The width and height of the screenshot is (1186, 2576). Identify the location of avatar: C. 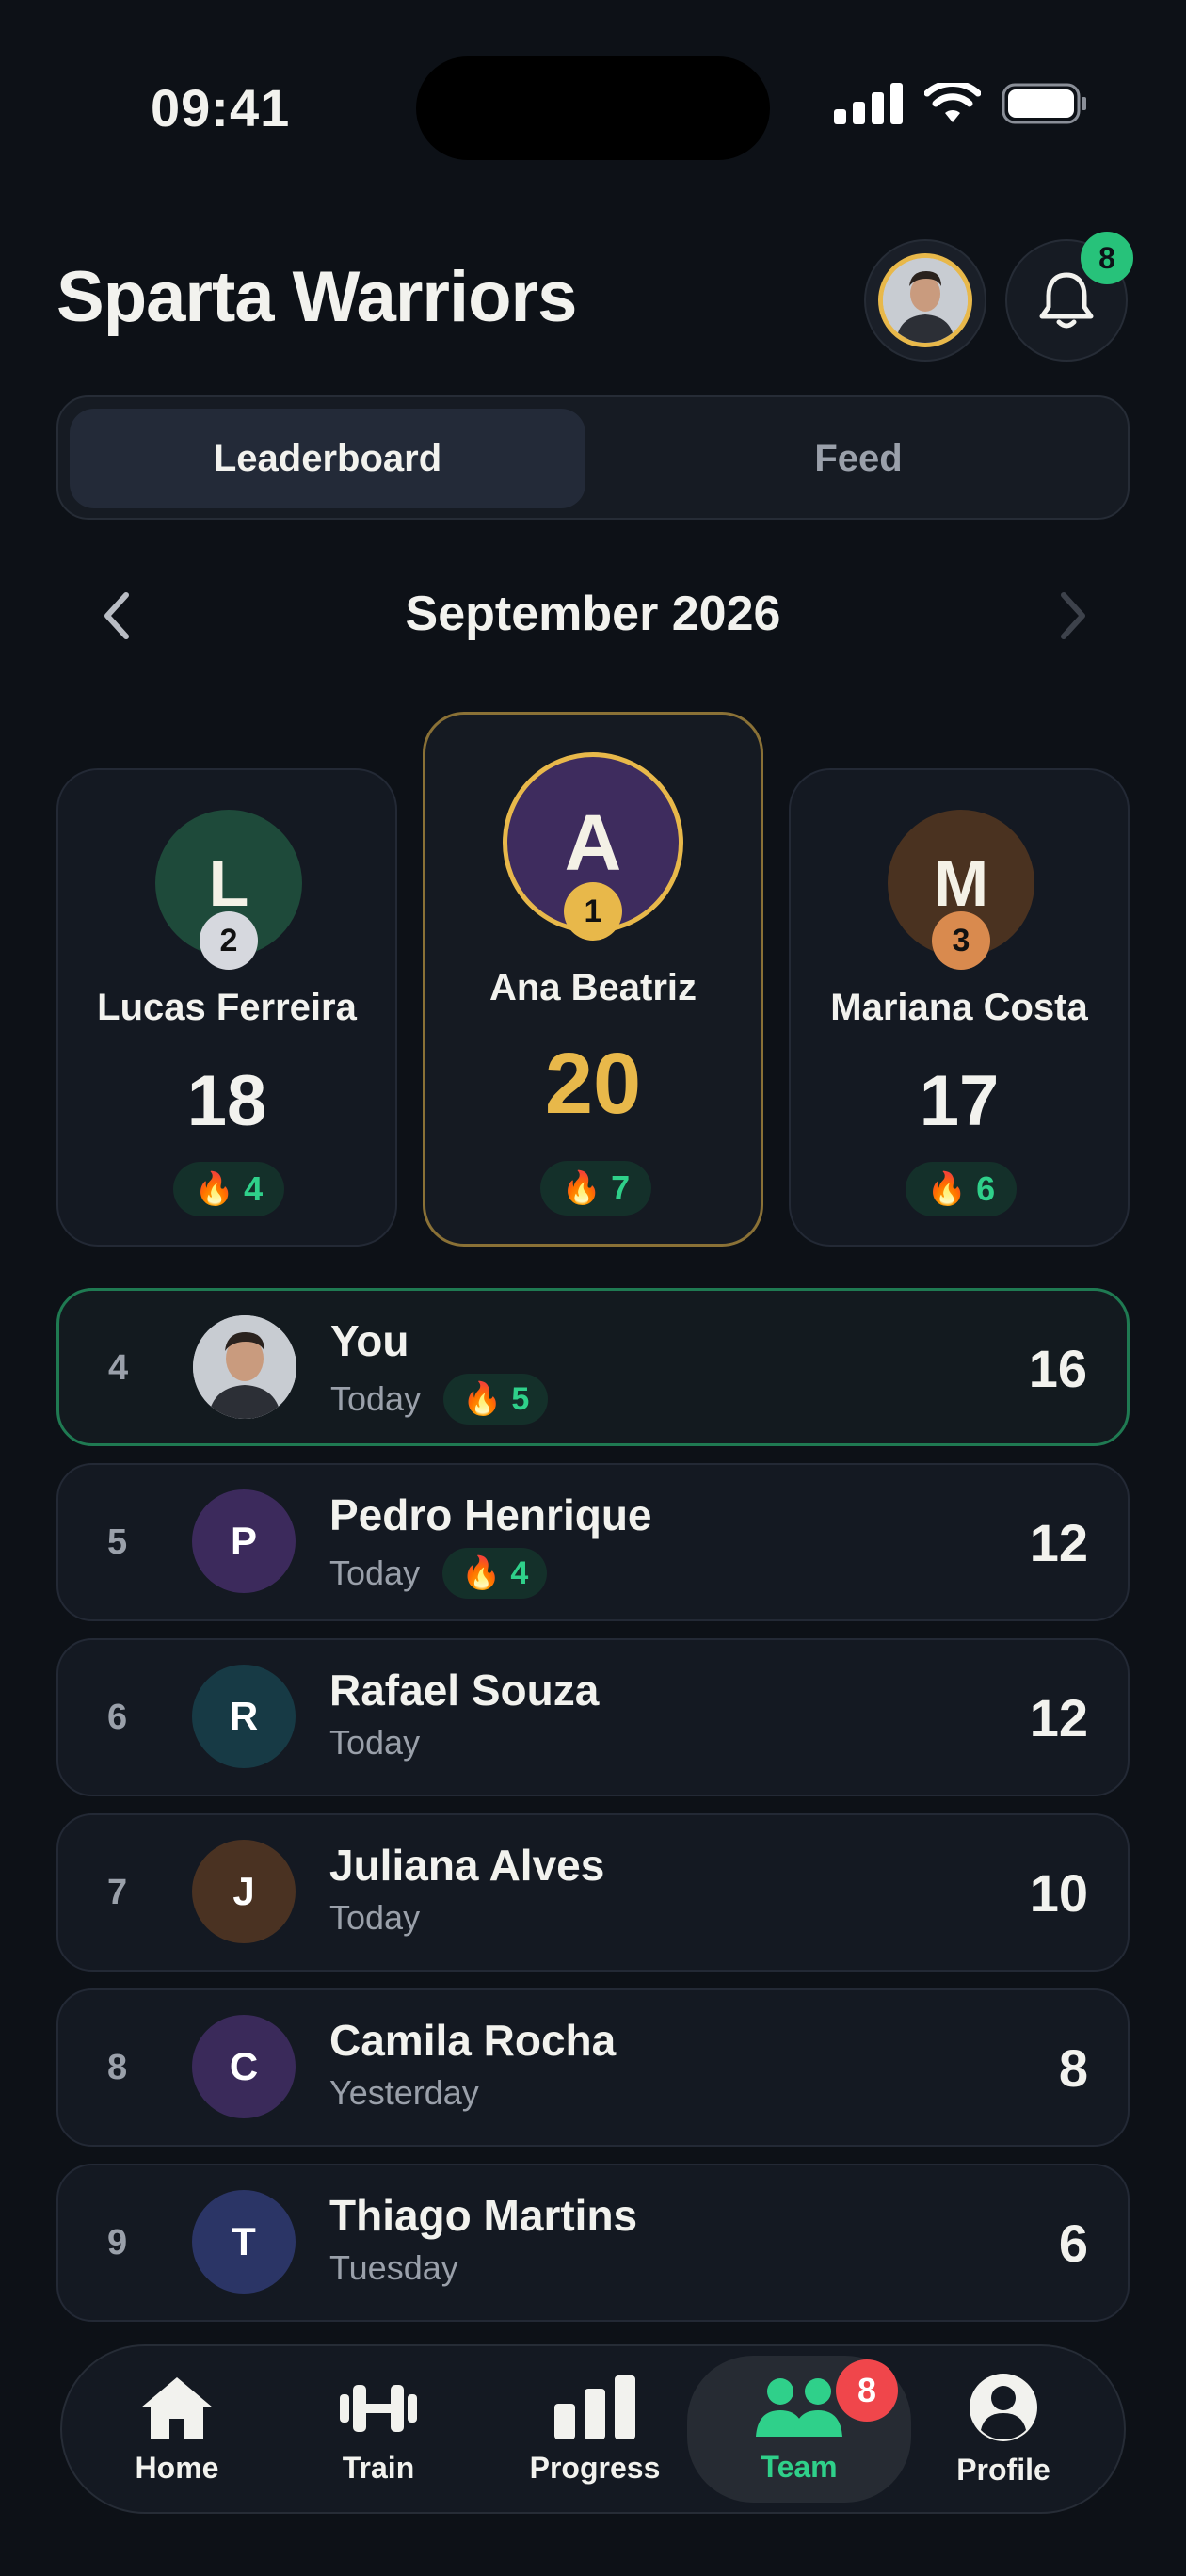
(244, 2066).